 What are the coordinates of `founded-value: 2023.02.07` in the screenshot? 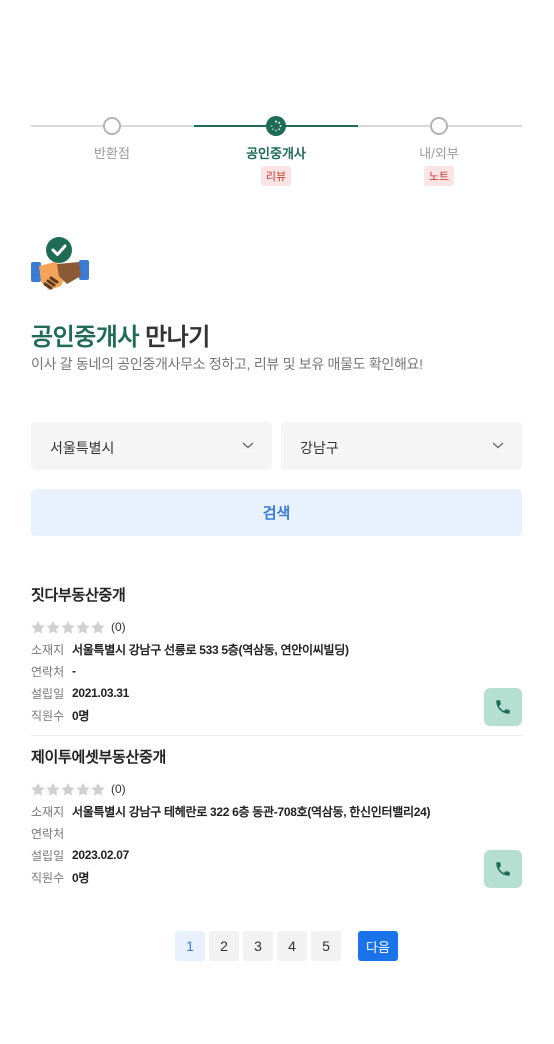 It's located at (101, 855).